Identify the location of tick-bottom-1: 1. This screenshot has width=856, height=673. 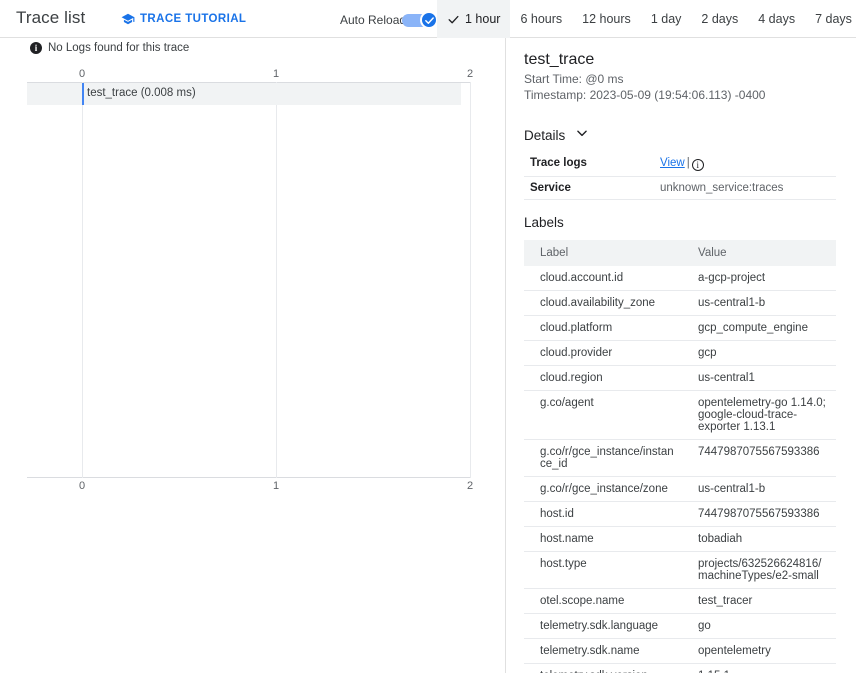
(276, 486).